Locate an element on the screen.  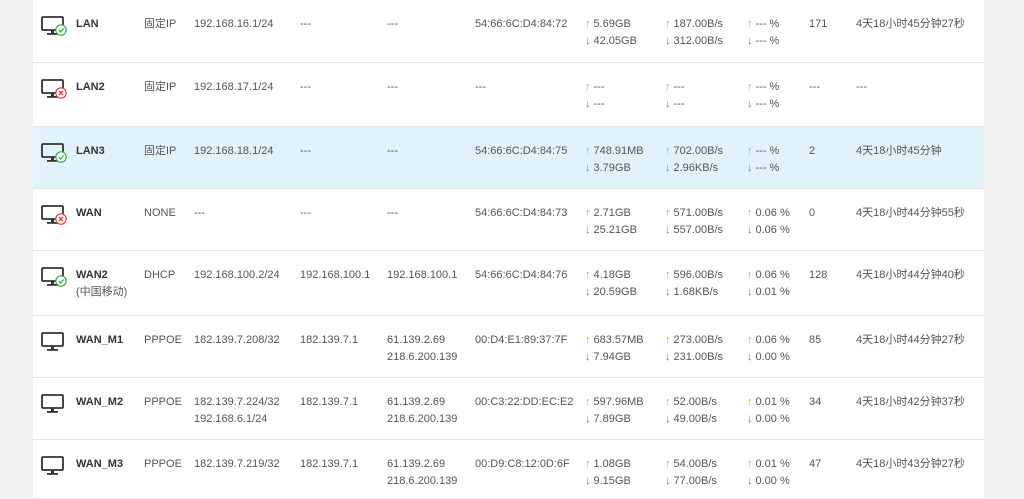
transfer-rate-down: ↓ 77.00B/s is located at coordinates (691, 481).